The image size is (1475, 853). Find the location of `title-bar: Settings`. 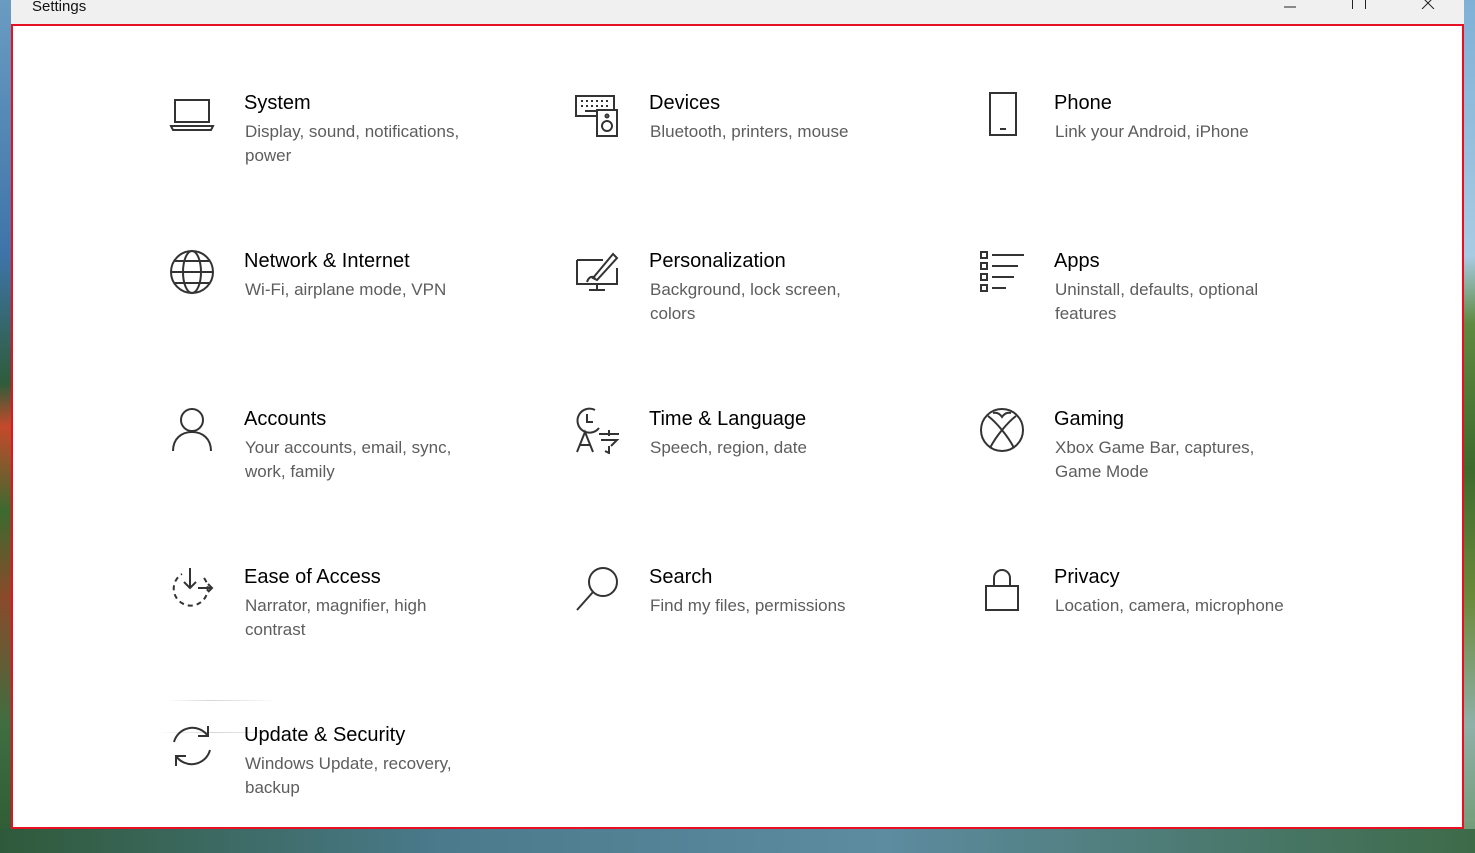

title-bar: Settings is located at coordinates (737, 12).